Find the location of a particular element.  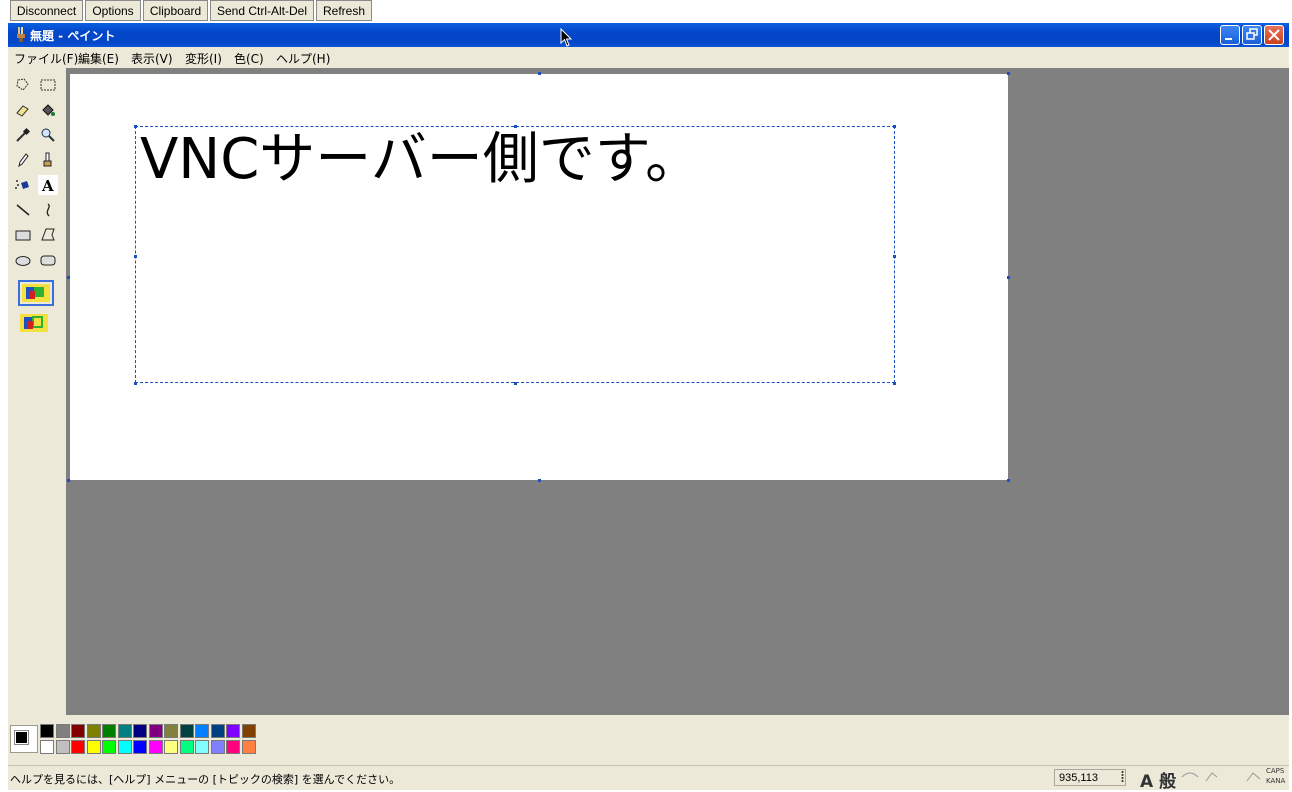

svg-text: A is located at coordinates (47, 185).